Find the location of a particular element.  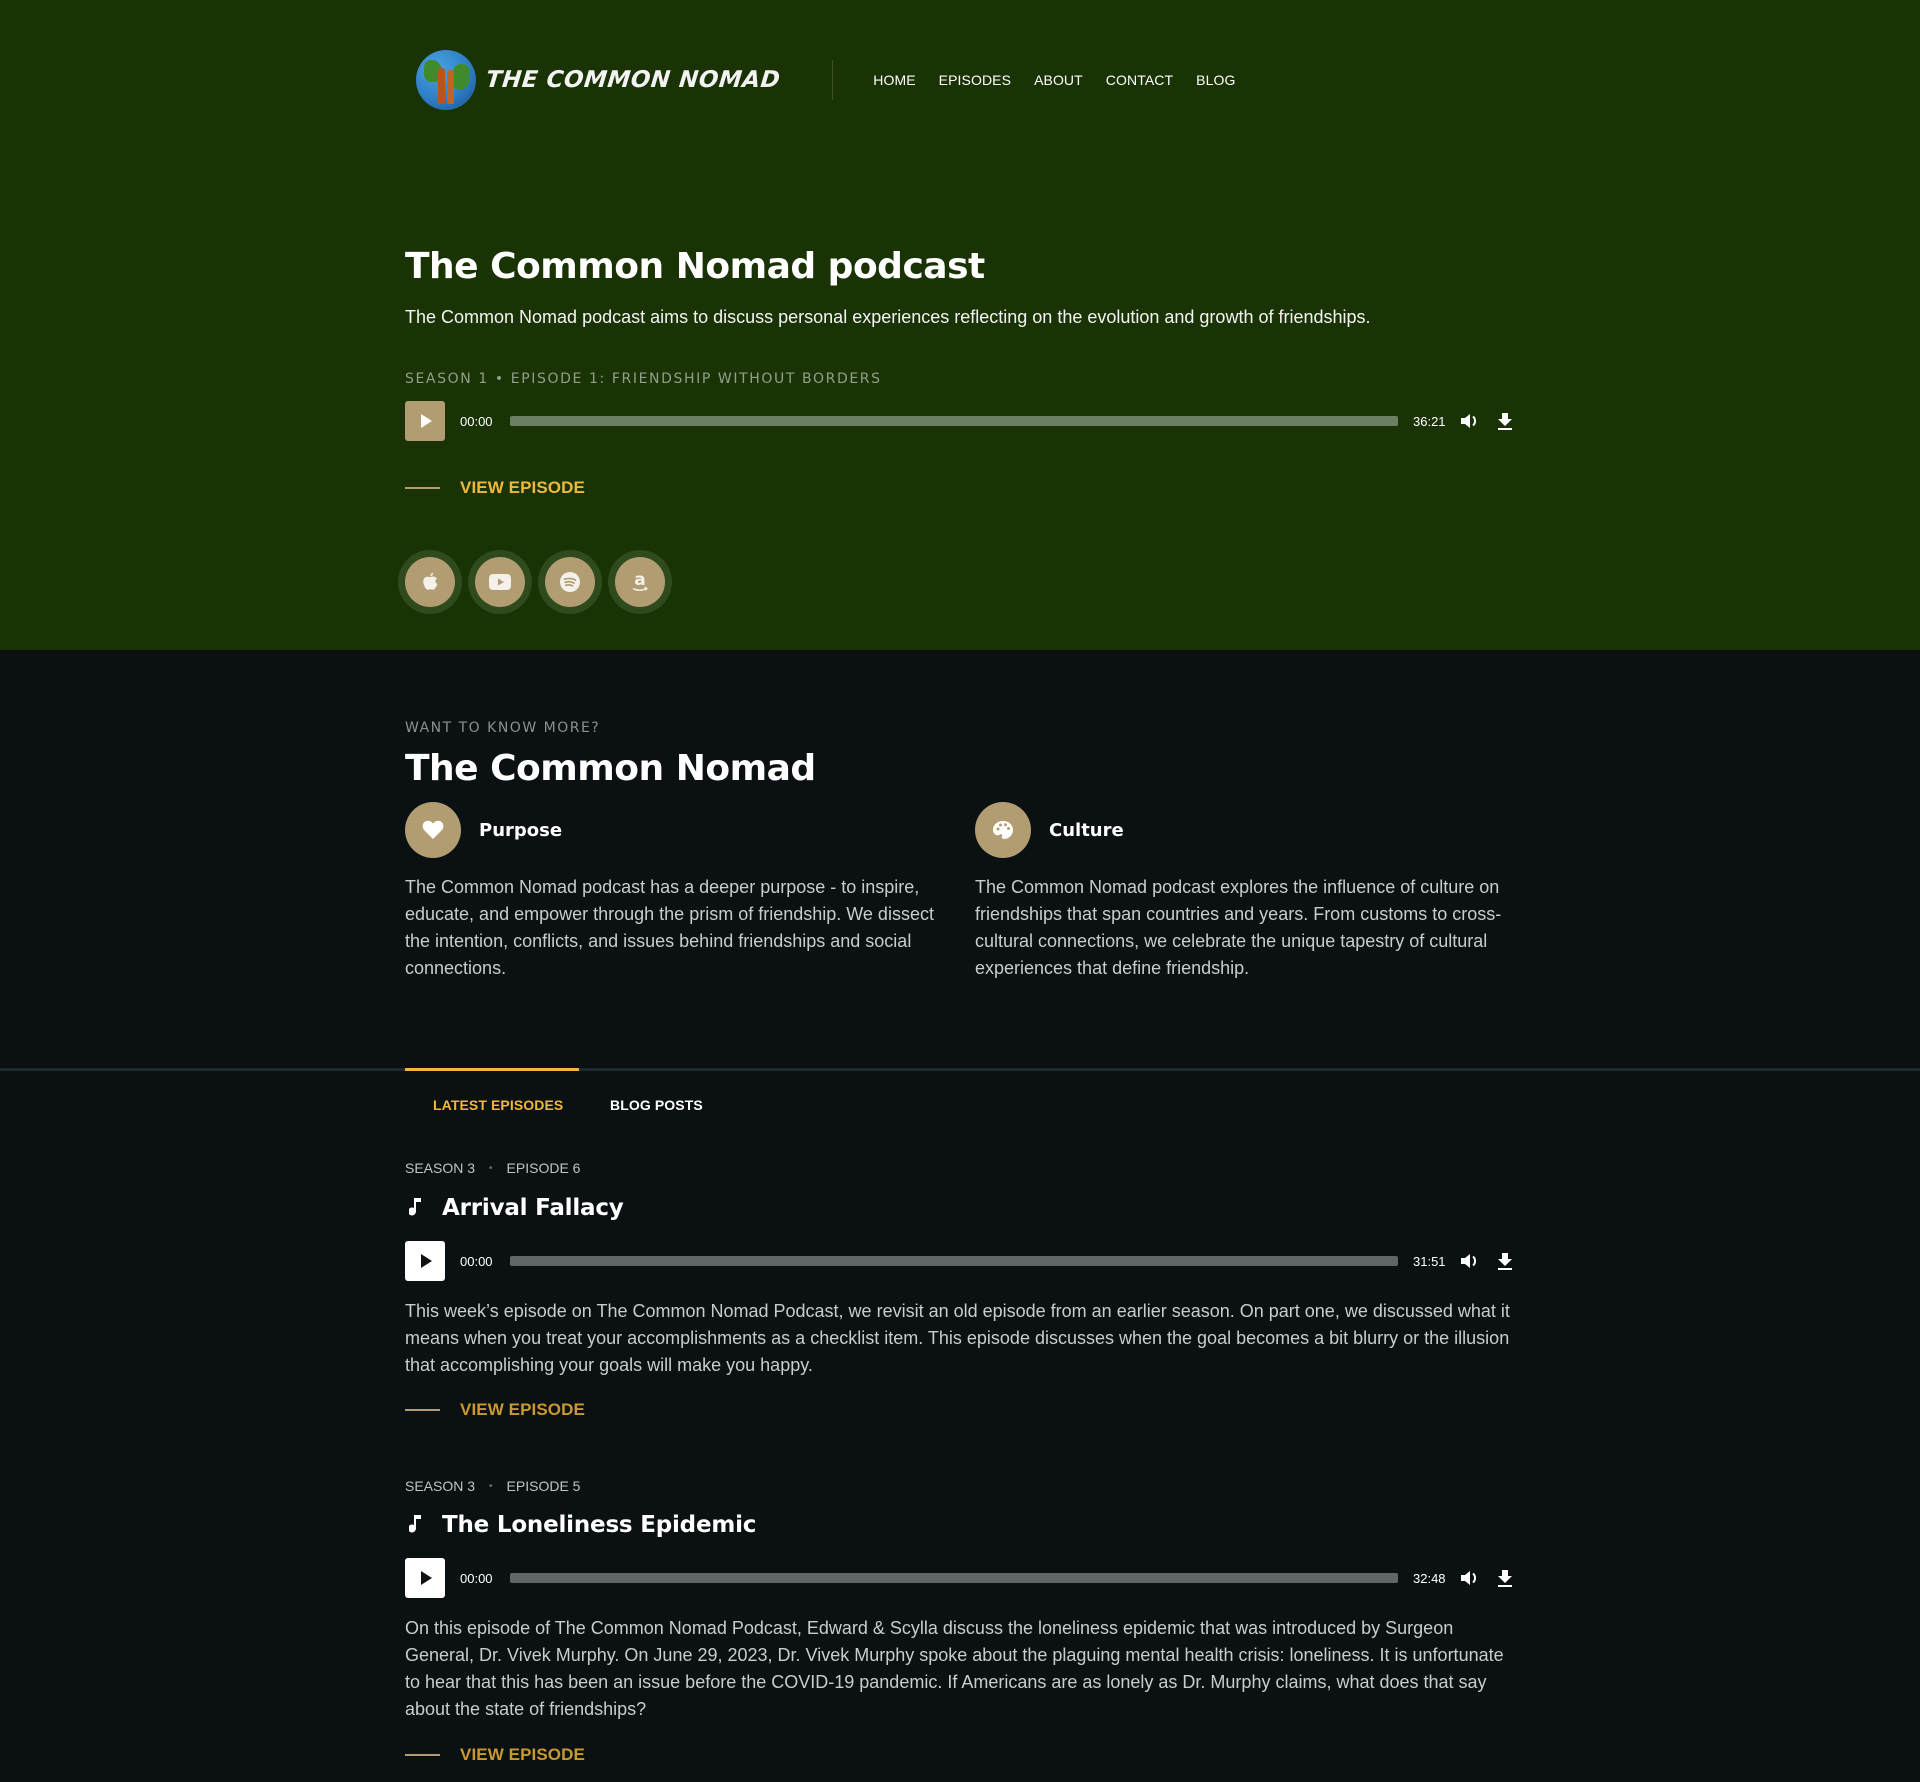

youtube-button is located at coordinates (500, 582).